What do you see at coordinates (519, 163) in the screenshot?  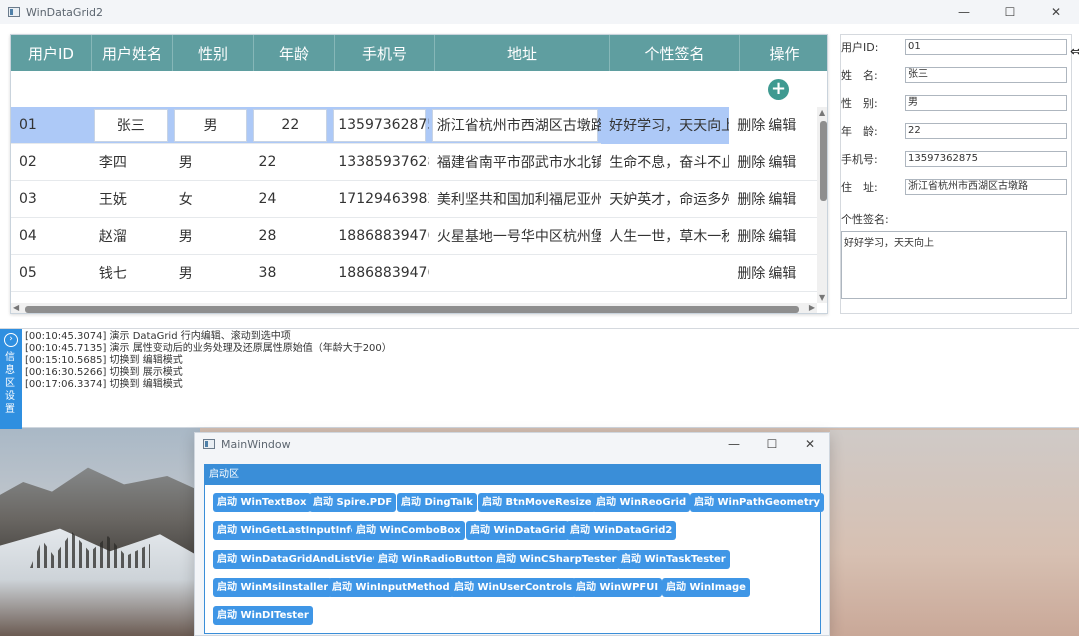 I see `cell-address: 福建省南平市邵武市水北镇` at bounding box center [519, 163].